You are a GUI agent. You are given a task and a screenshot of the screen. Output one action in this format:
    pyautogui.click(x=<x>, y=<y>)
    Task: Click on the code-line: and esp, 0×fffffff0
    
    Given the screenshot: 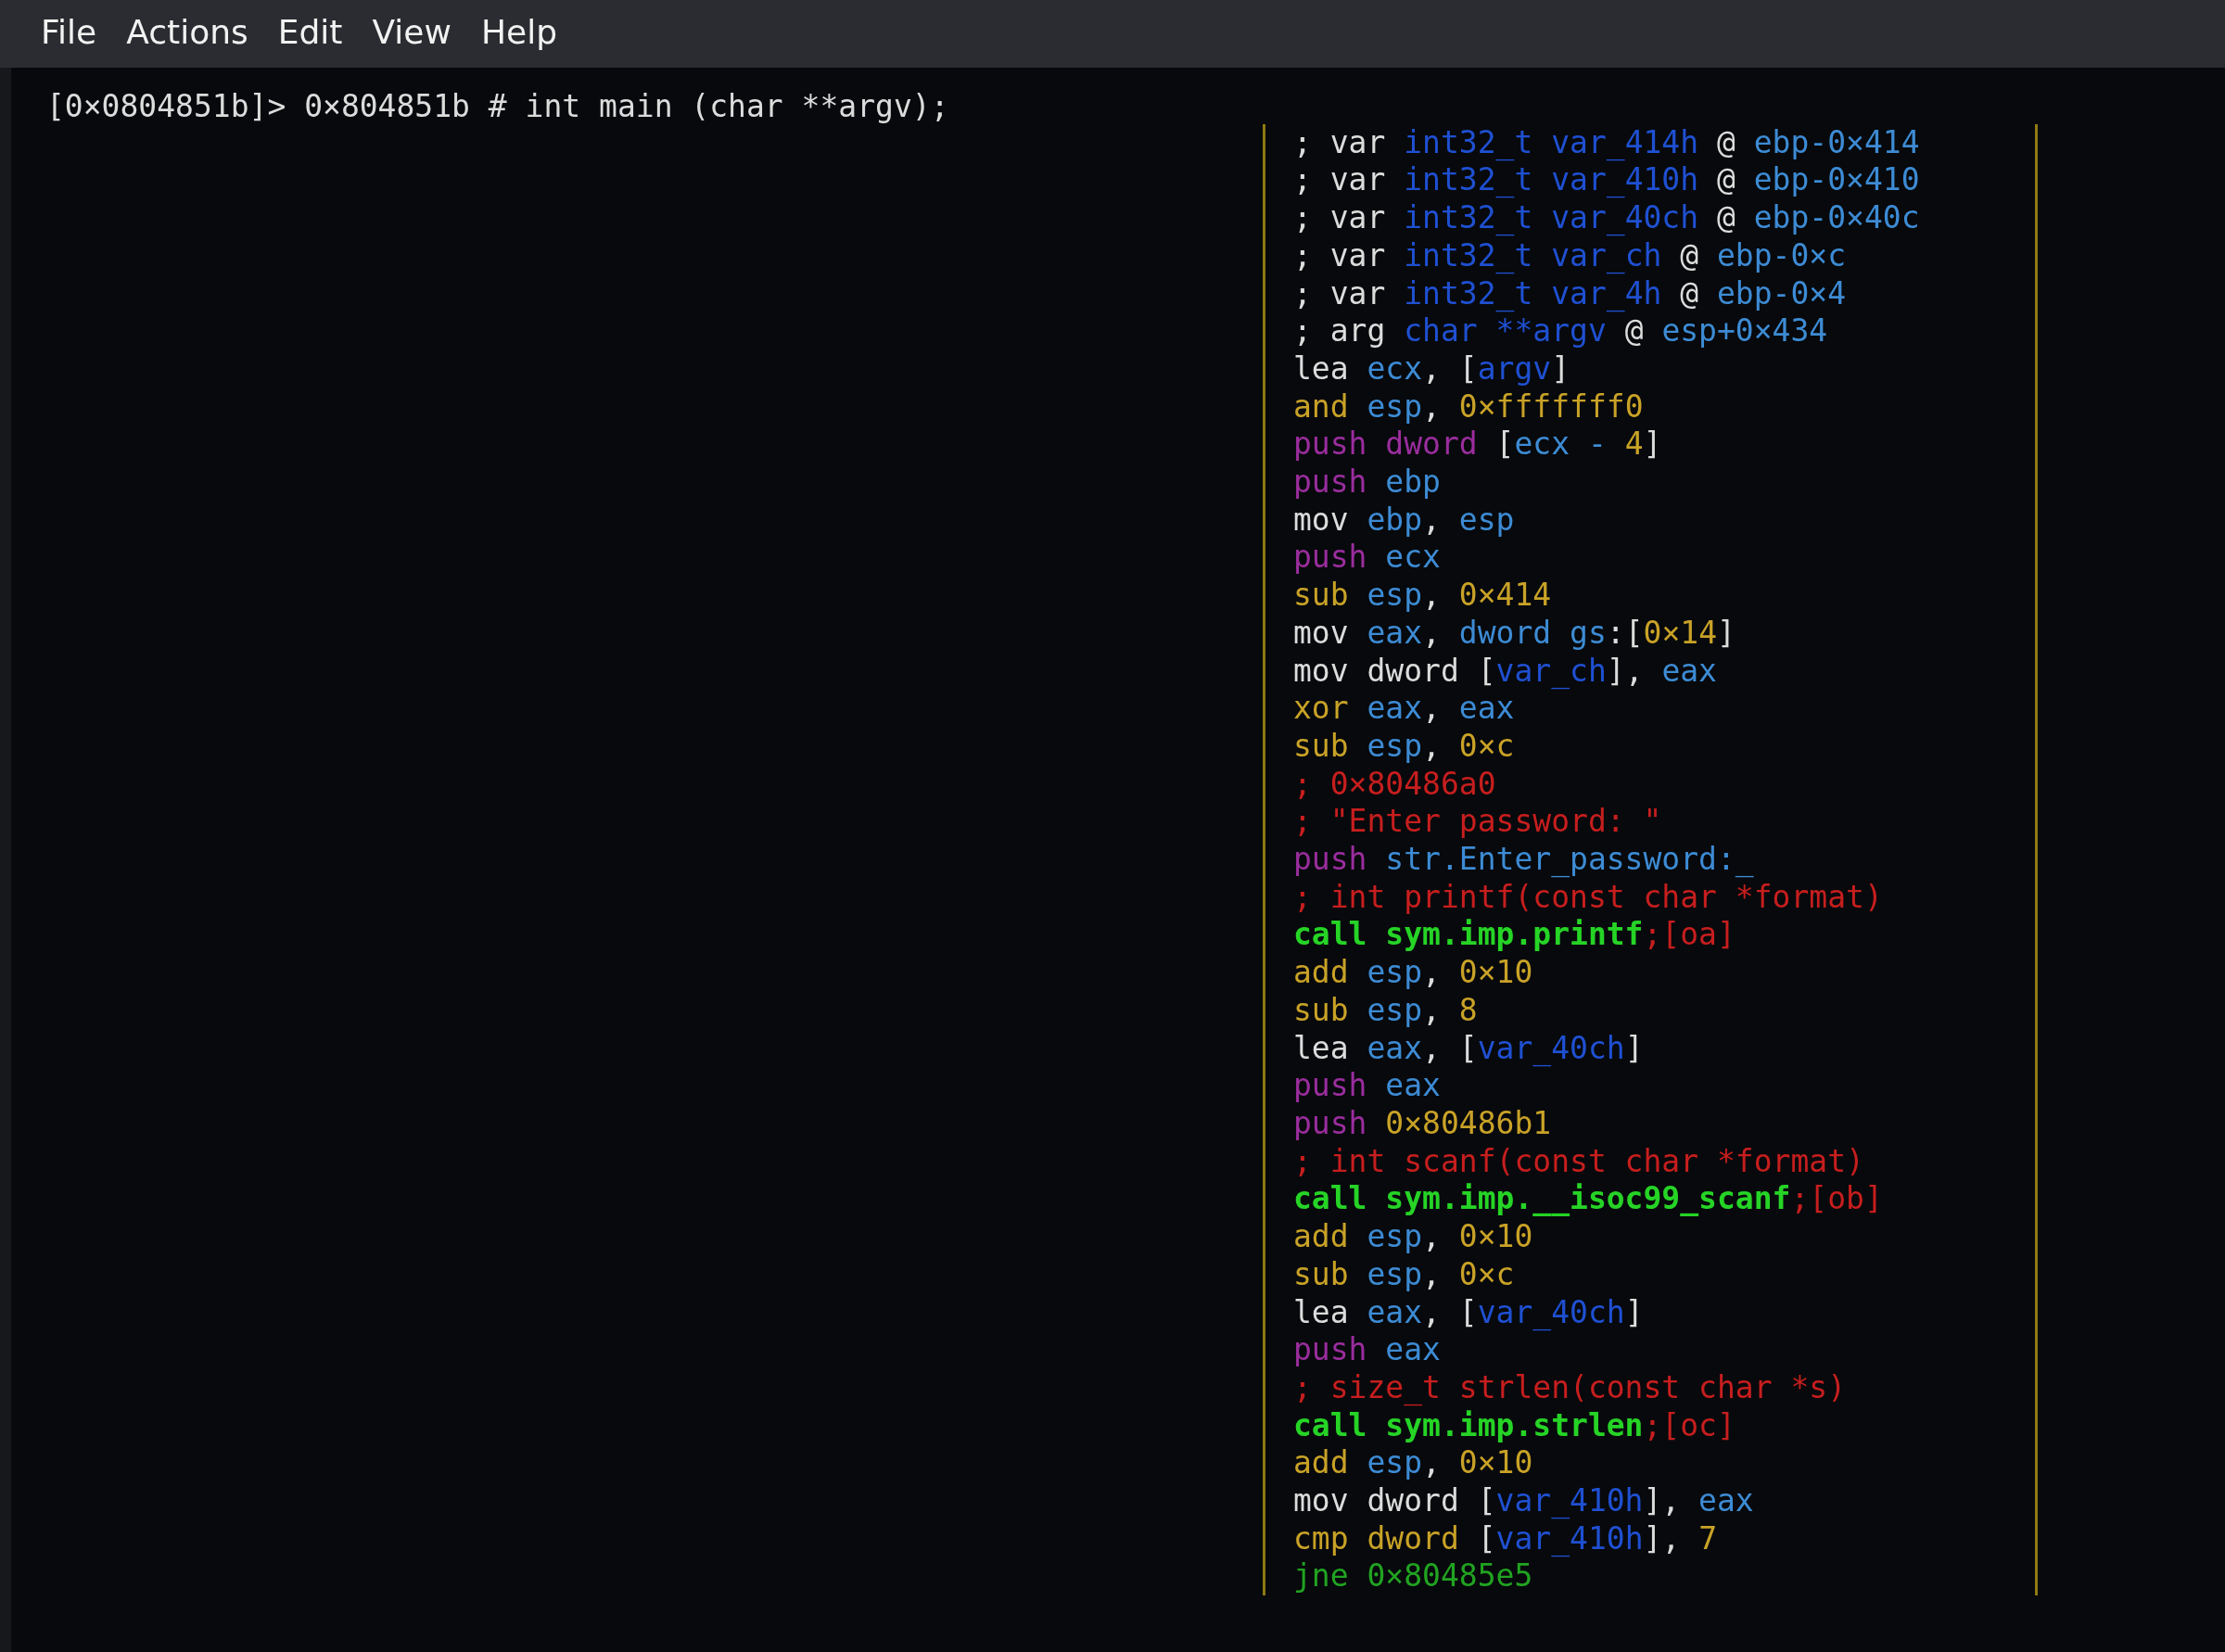 What is the action you would take?
    pyautogui.click(x=1468, y=407)
    